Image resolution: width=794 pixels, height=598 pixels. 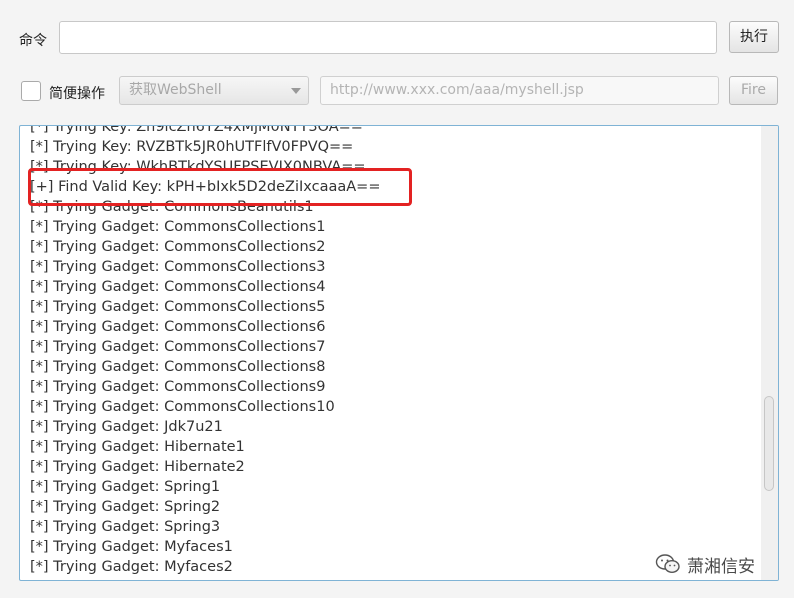 I want to click on log-line: [*] Trying Gadget: CommonsCollections4, so click(x=178, y=287).